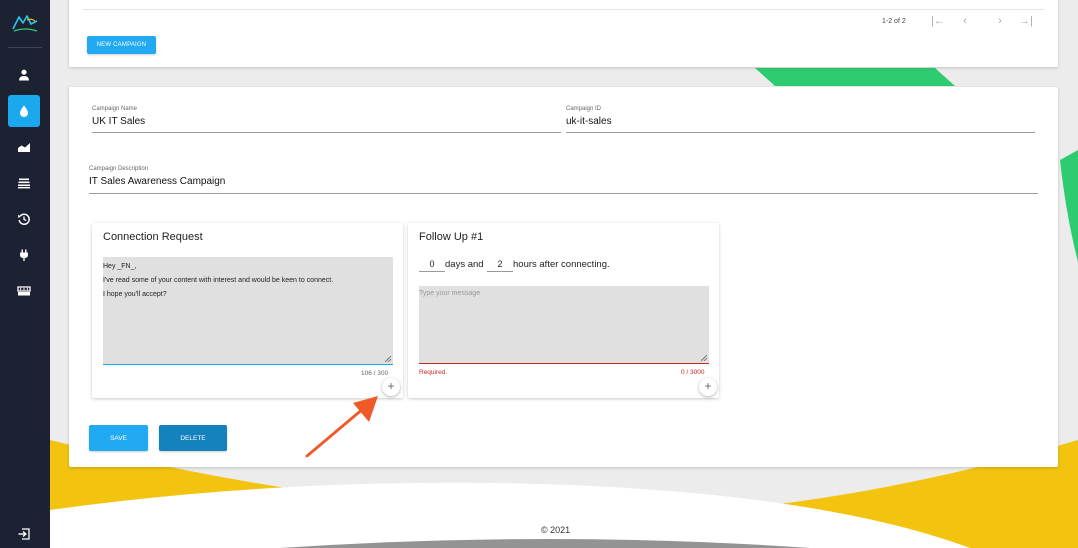 The height and width of the screenshot is (548, 1078). Describe the element at coordinates (135, 294) in the screenshot. I see `message-line: I hope you'll accept?` at that location.